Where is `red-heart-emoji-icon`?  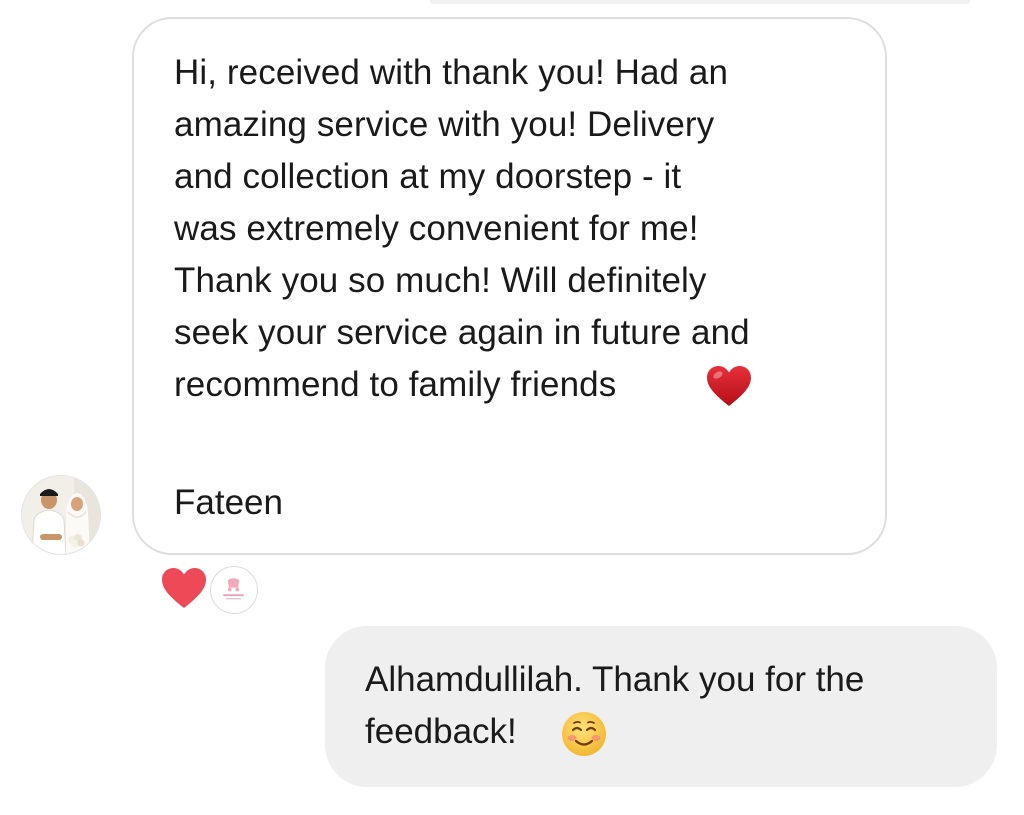
red-heart-emoji-icon is located at coordinates (729, 386).